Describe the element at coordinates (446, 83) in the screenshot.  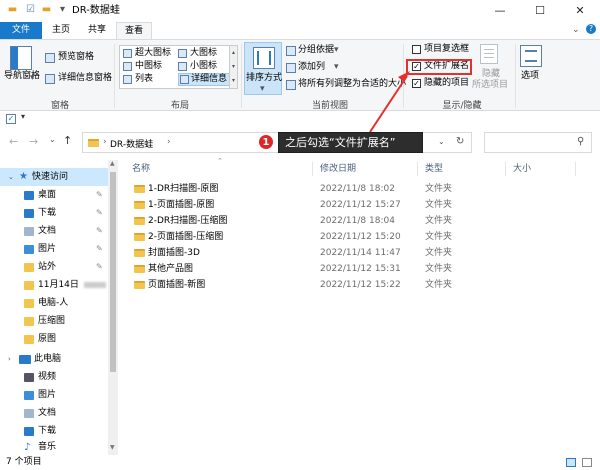
I see `hidden-items-label: 隐藏的项目` at that location.